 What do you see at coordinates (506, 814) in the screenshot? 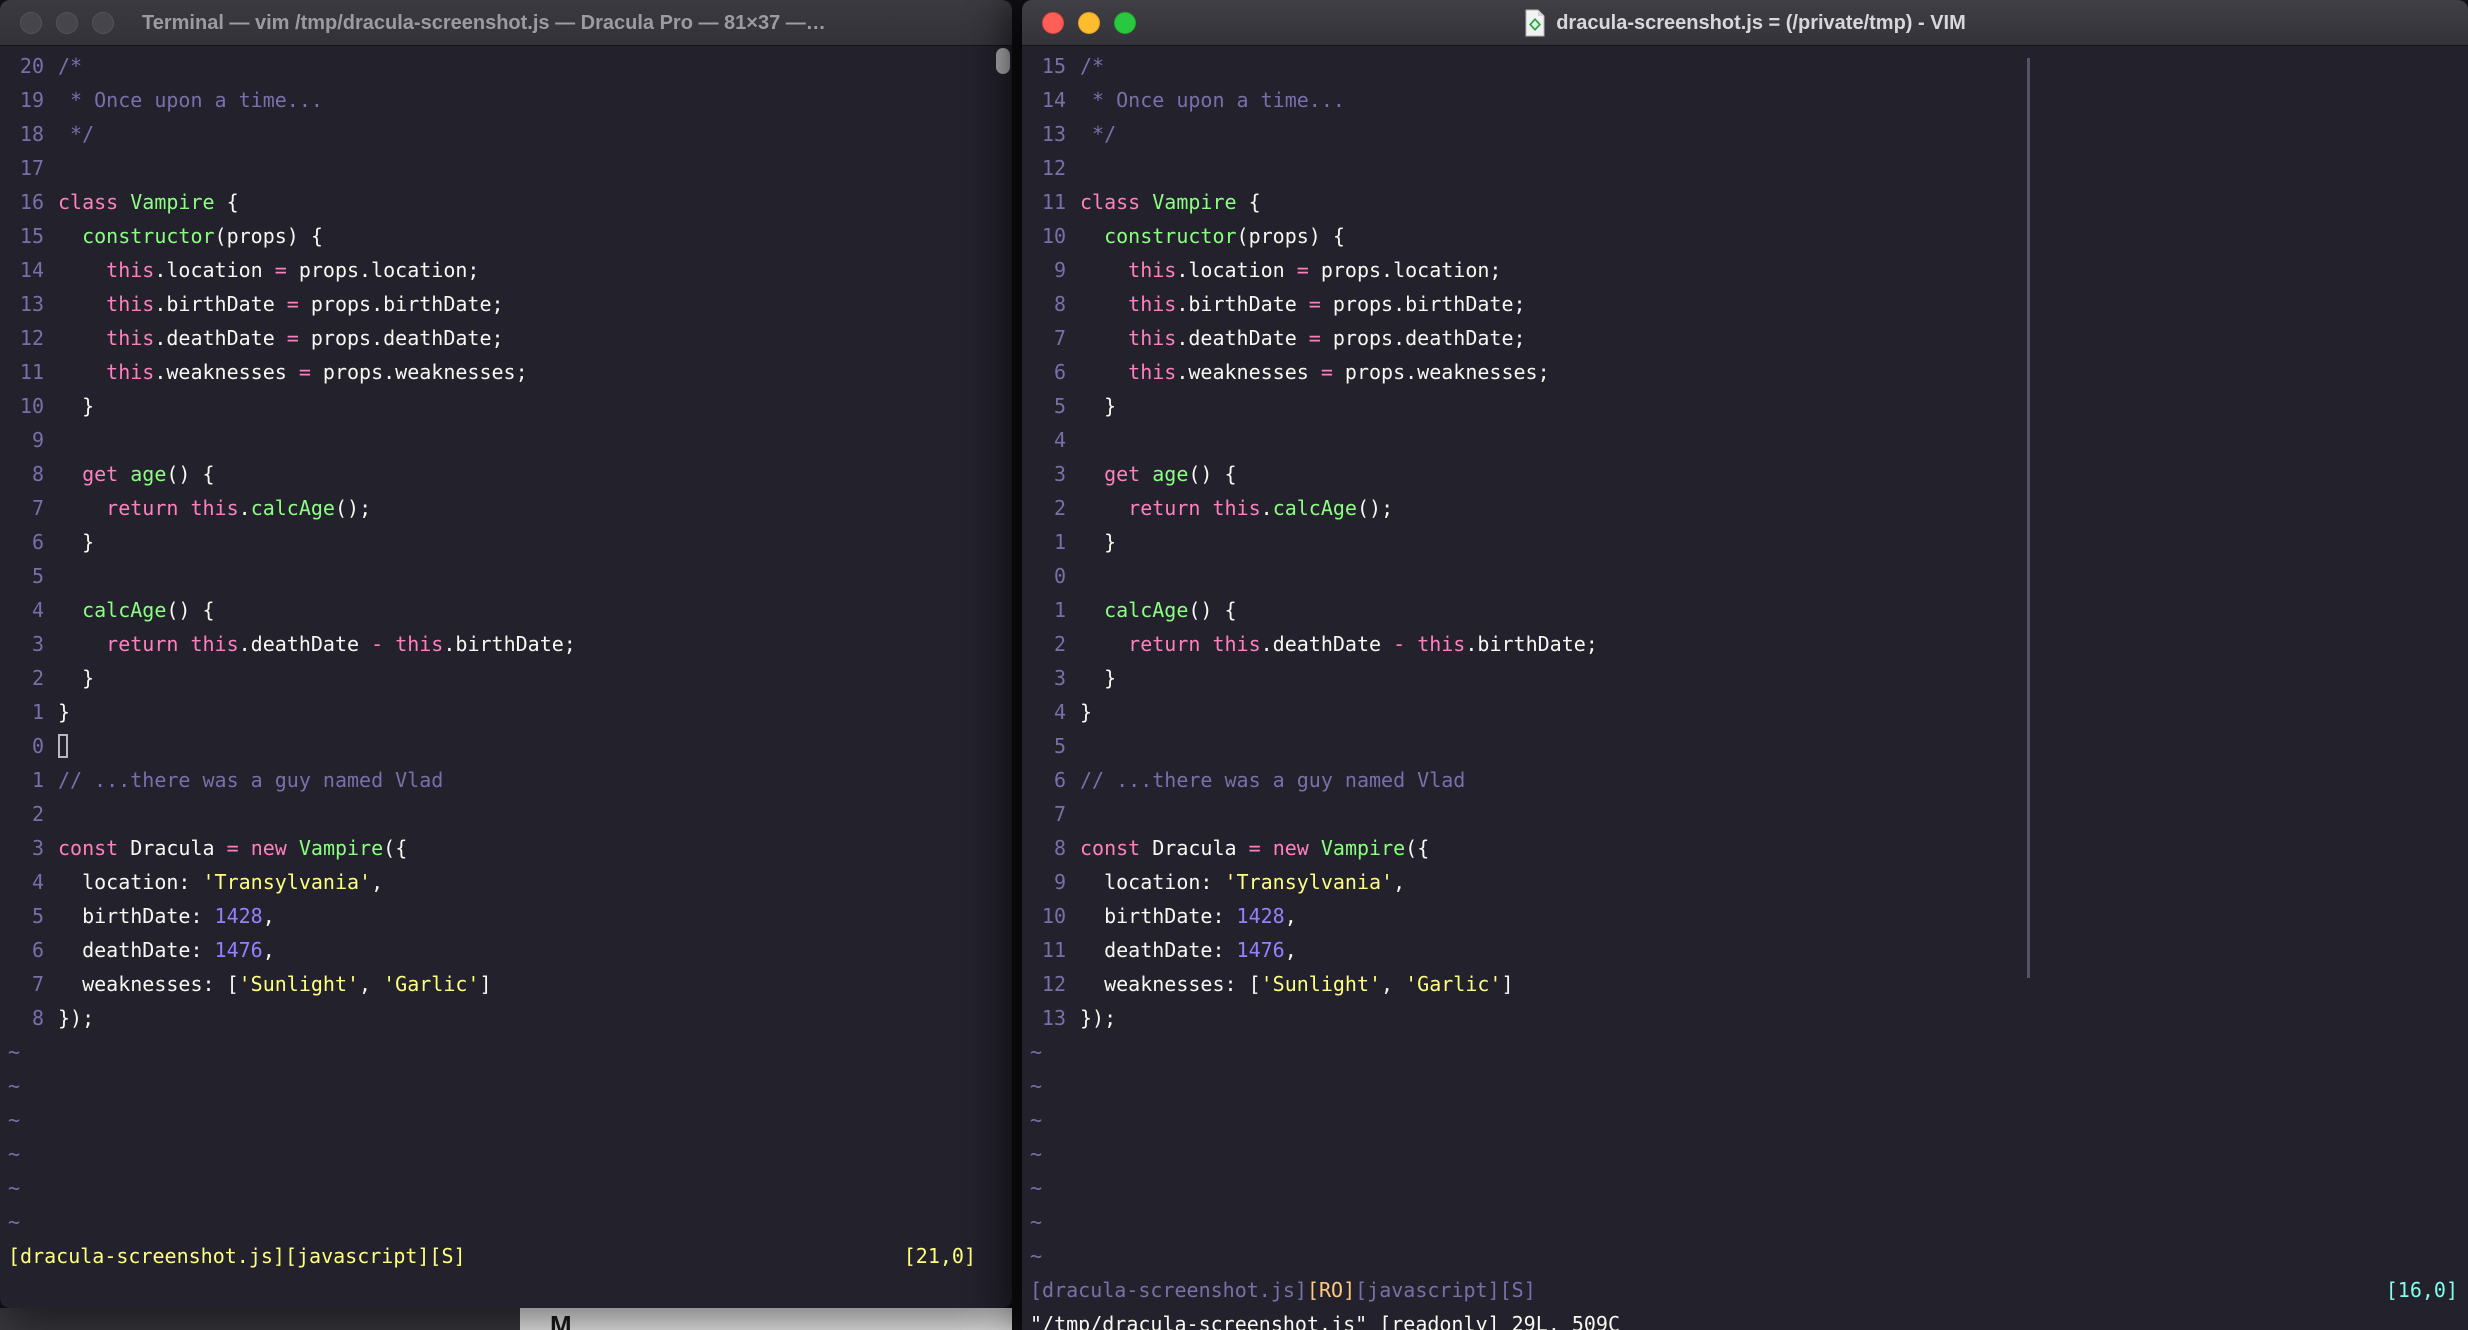
I see `code-line: 2` at bounding box center [506, 814].